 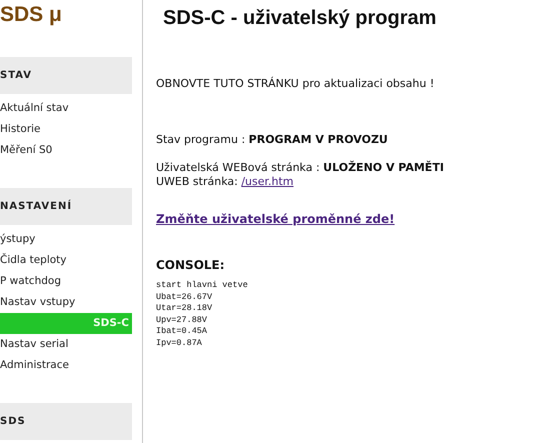 I want to click on menu-item: Aktuální stav, so click(x=66, y=108).